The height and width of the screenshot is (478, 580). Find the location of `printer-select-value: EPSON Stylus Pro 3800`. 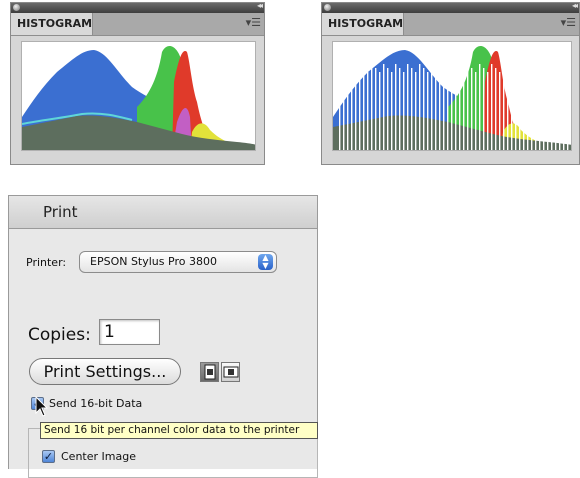

printer-select-value: EPSON Stylus Pro 3800 is located at coordinates (153, 261).